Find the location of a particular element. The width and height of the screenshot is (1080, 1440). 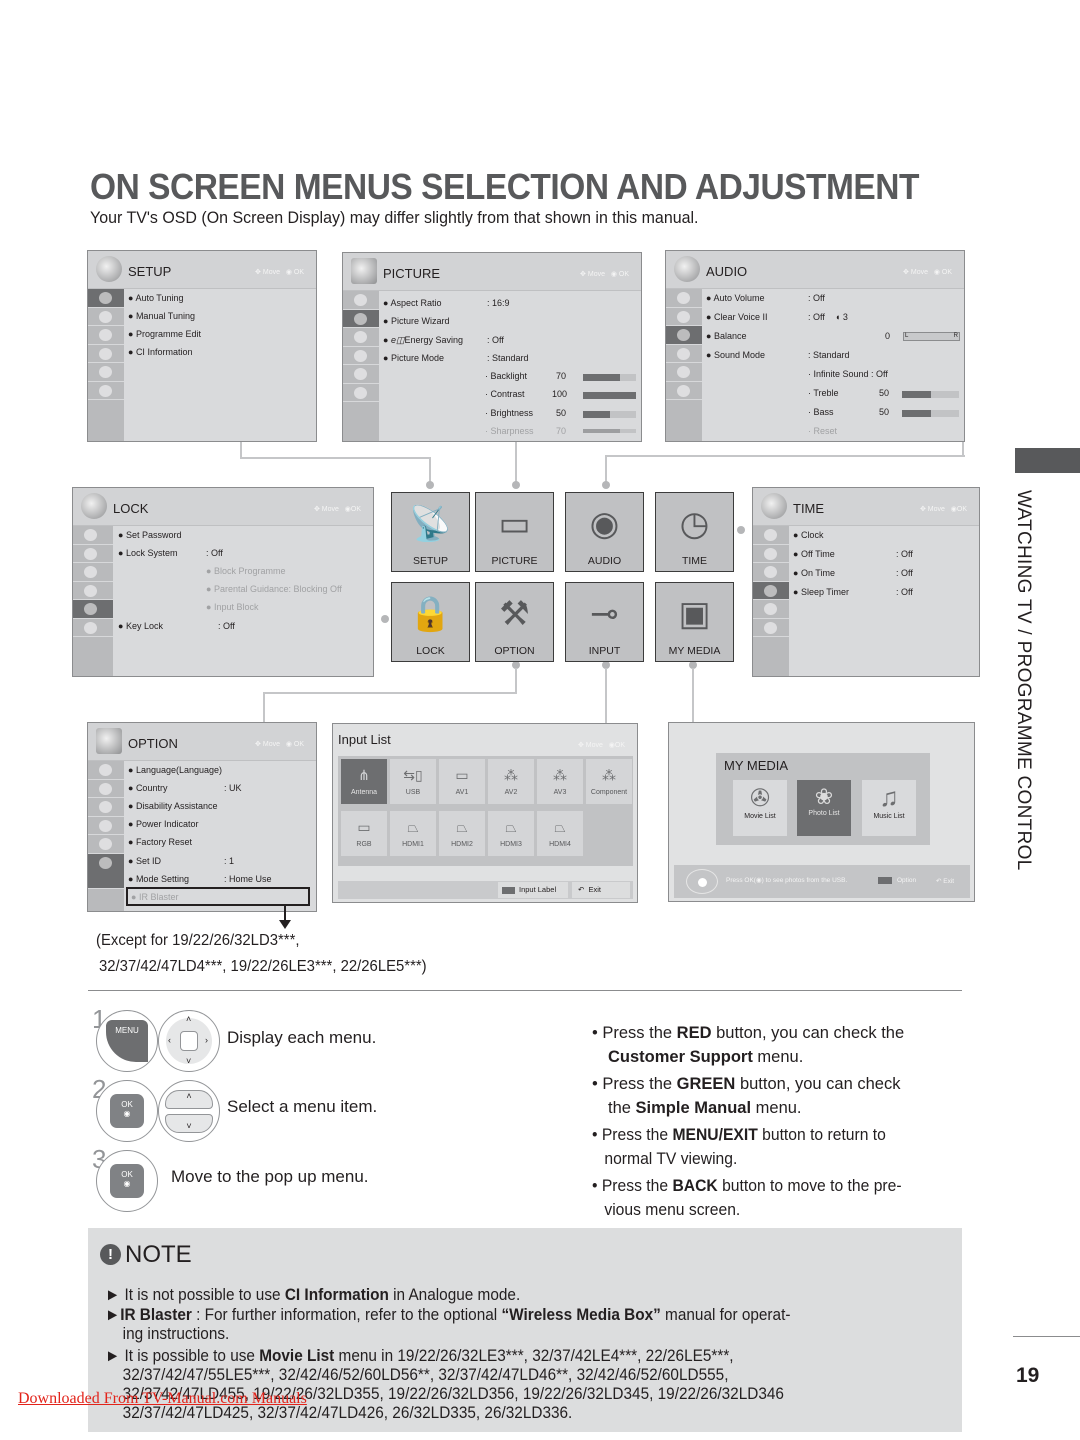

input-source-rgb: ▭ RGB is located at coordinates (364, 833).